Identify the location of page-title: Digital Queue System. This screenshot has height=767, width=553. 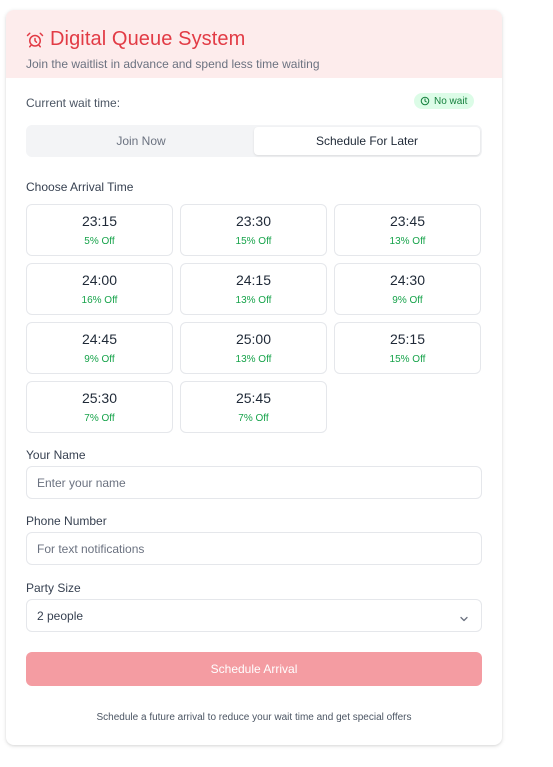
(135, 39).